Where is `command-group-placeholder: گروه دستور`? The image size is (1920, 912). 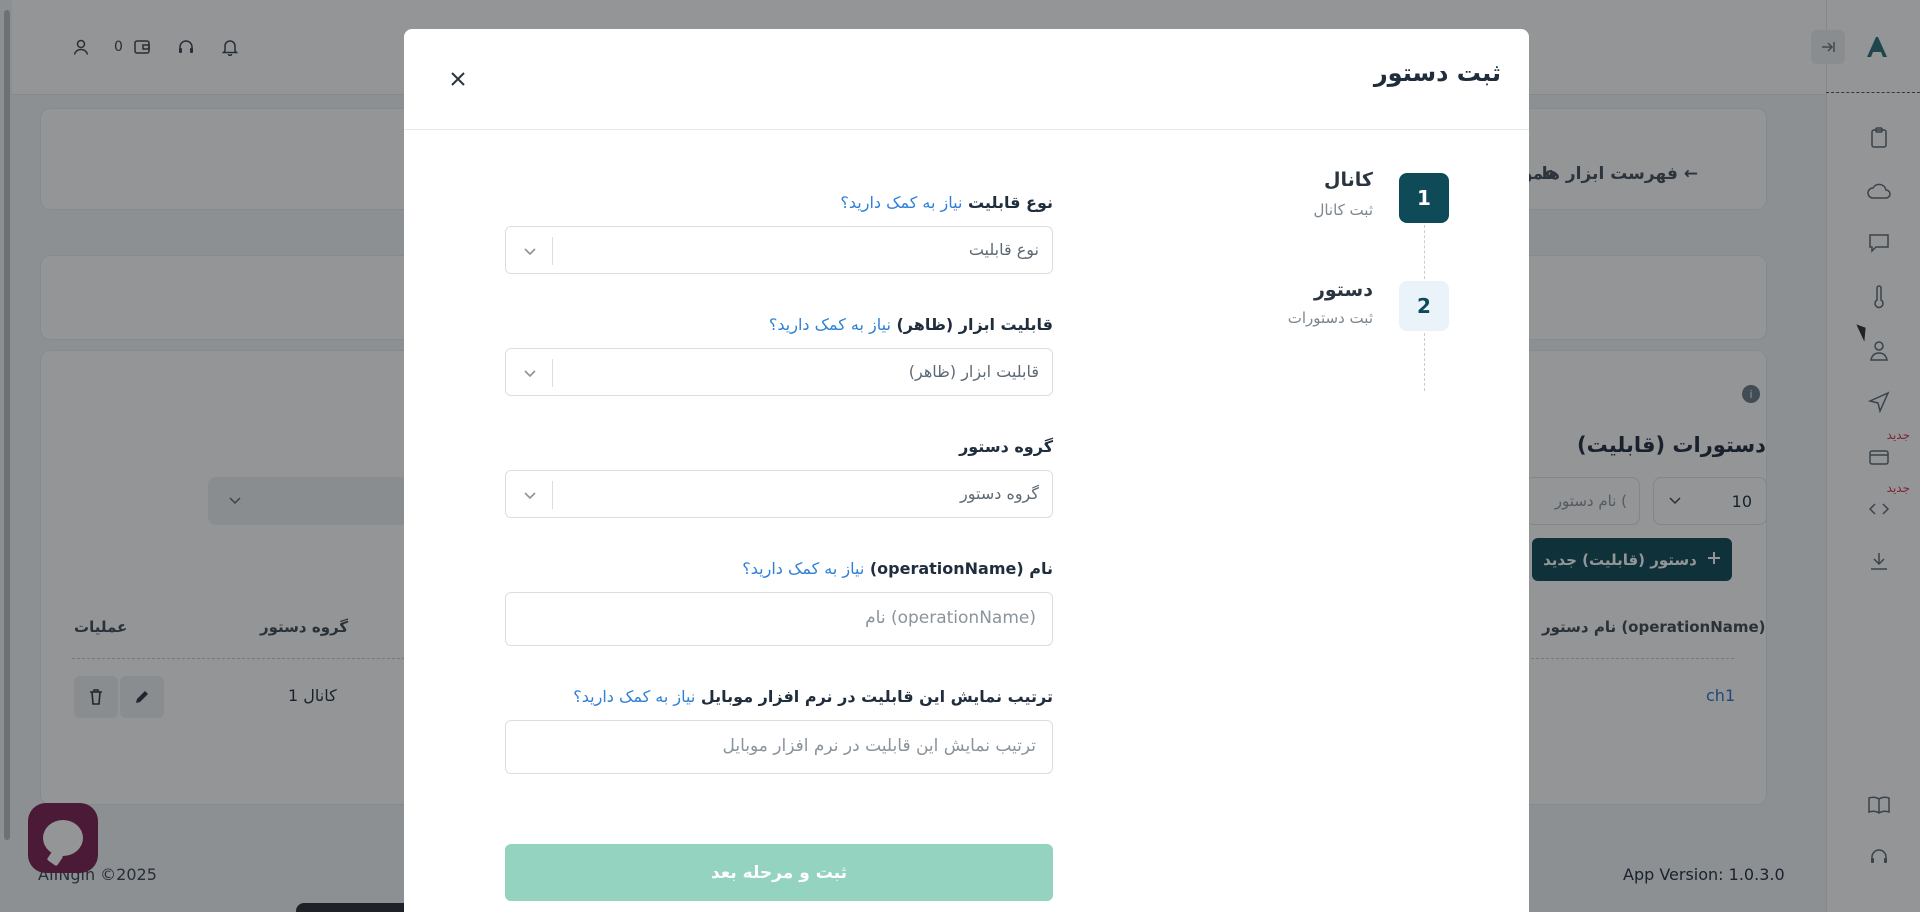
command-group-placeholder: گروه دستور is located at coordinates (999, 493).